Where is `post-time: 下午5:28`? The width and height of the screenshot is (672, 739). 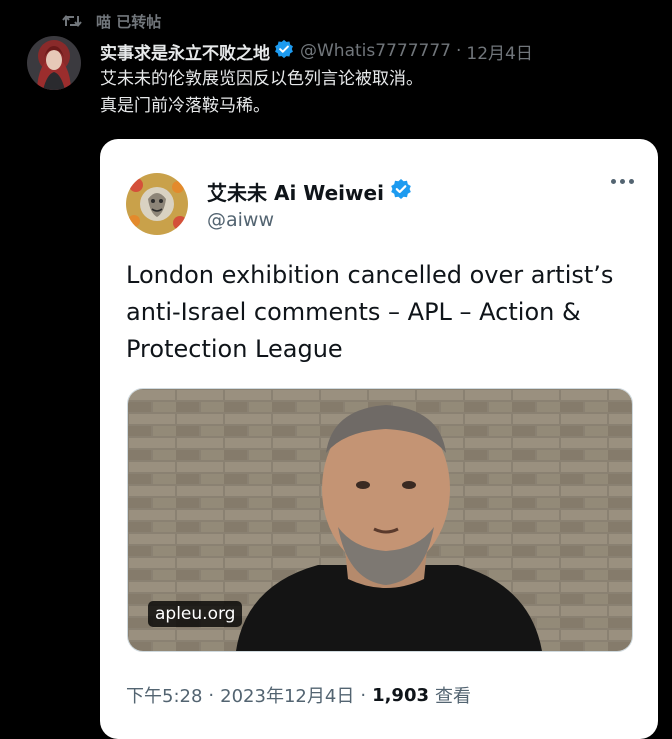
post-time: 下午5:28 is located at coordinates (164, 695).